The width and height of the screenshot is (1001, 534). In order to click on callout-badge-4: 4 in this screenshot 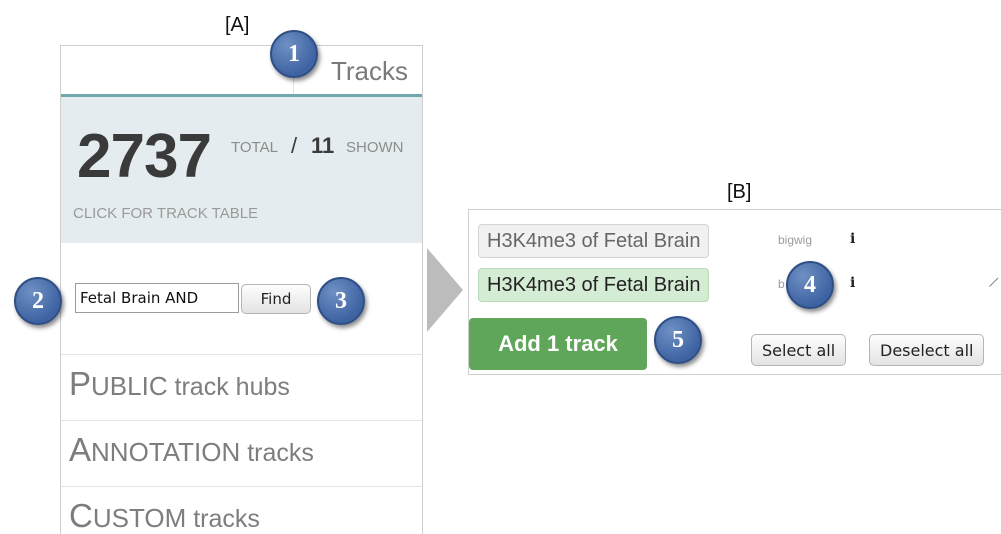, I will do `click(810, 285)`.